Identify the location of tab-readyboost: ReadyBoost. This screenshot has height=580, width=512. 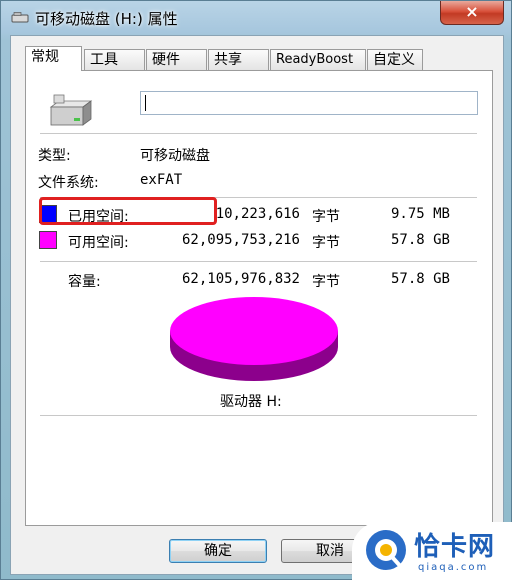
(318, 59).